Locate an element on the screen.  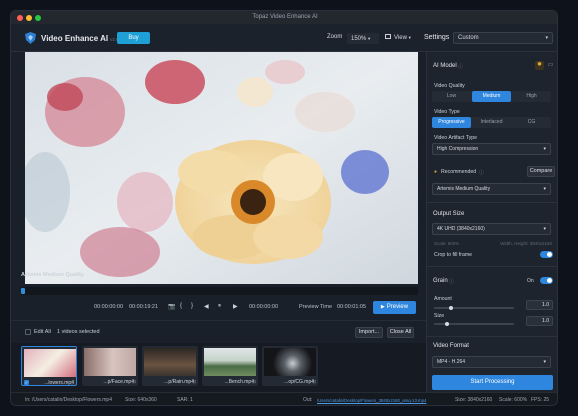
artifact-type-value: High Compression is located at coordinates (458, 149).